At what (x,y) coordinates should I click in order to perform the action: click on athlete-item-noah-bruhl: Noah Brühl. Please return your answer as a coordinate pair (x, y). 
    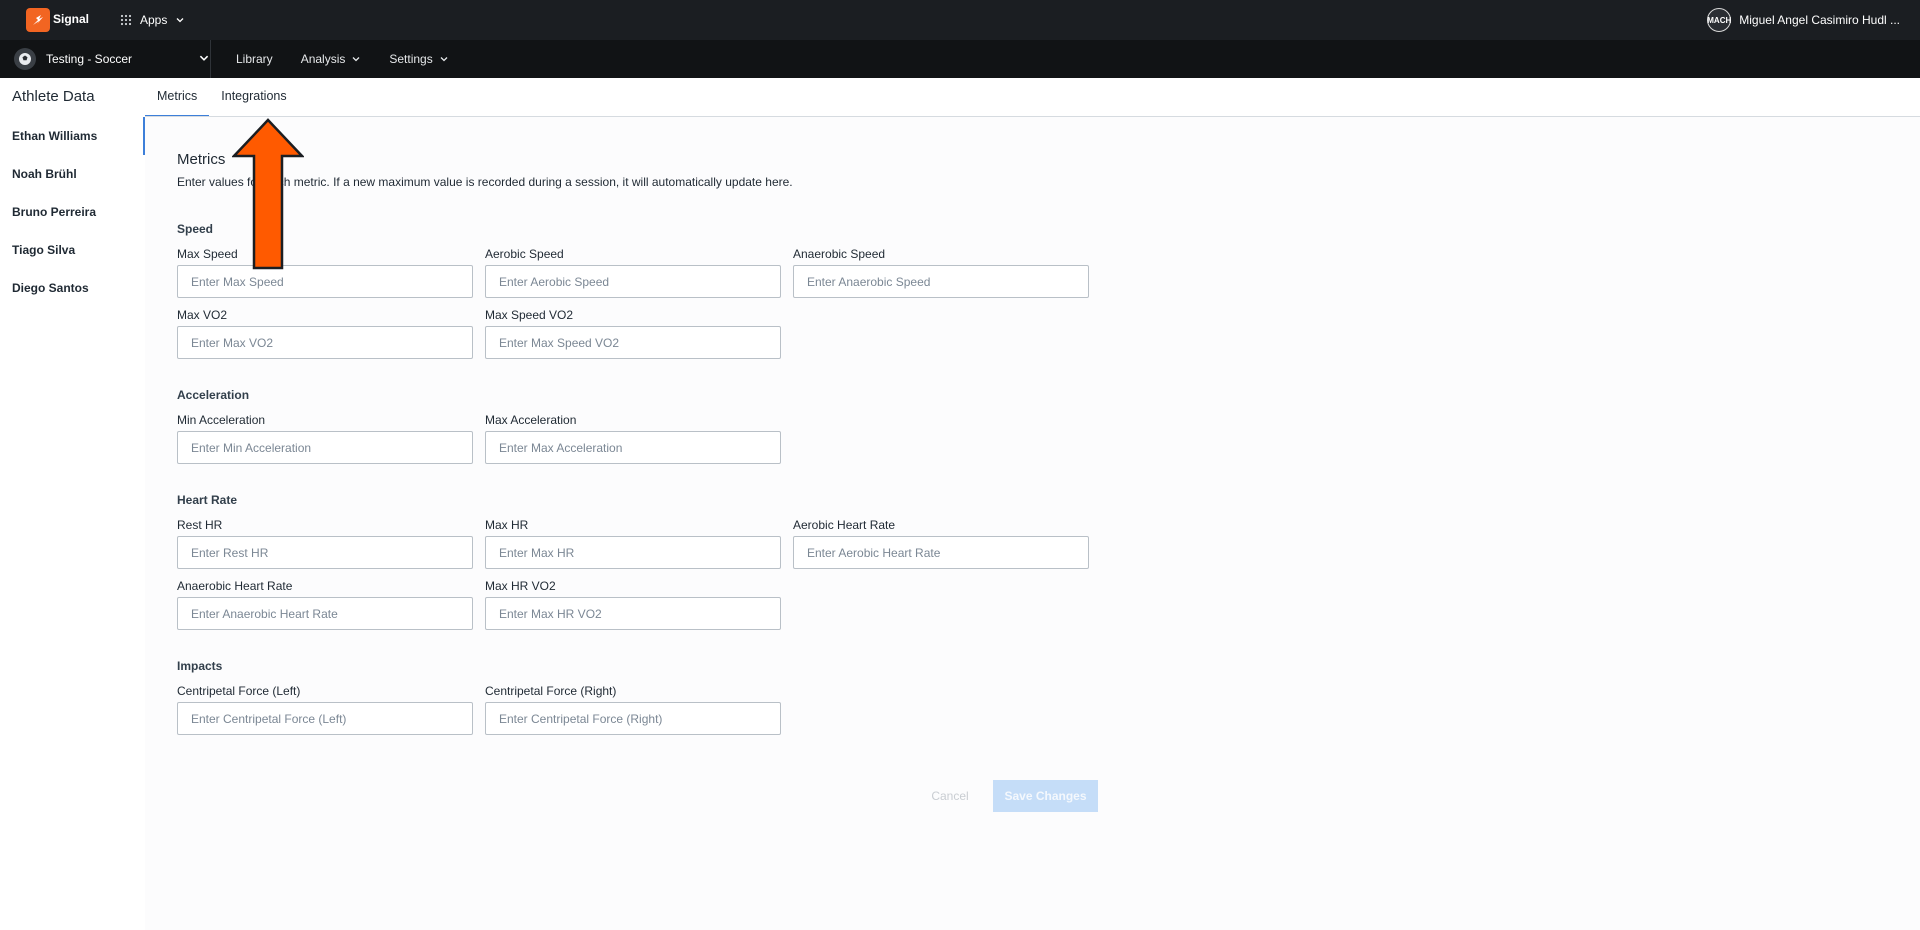
    Looking at the image, I should click on (72, 174).